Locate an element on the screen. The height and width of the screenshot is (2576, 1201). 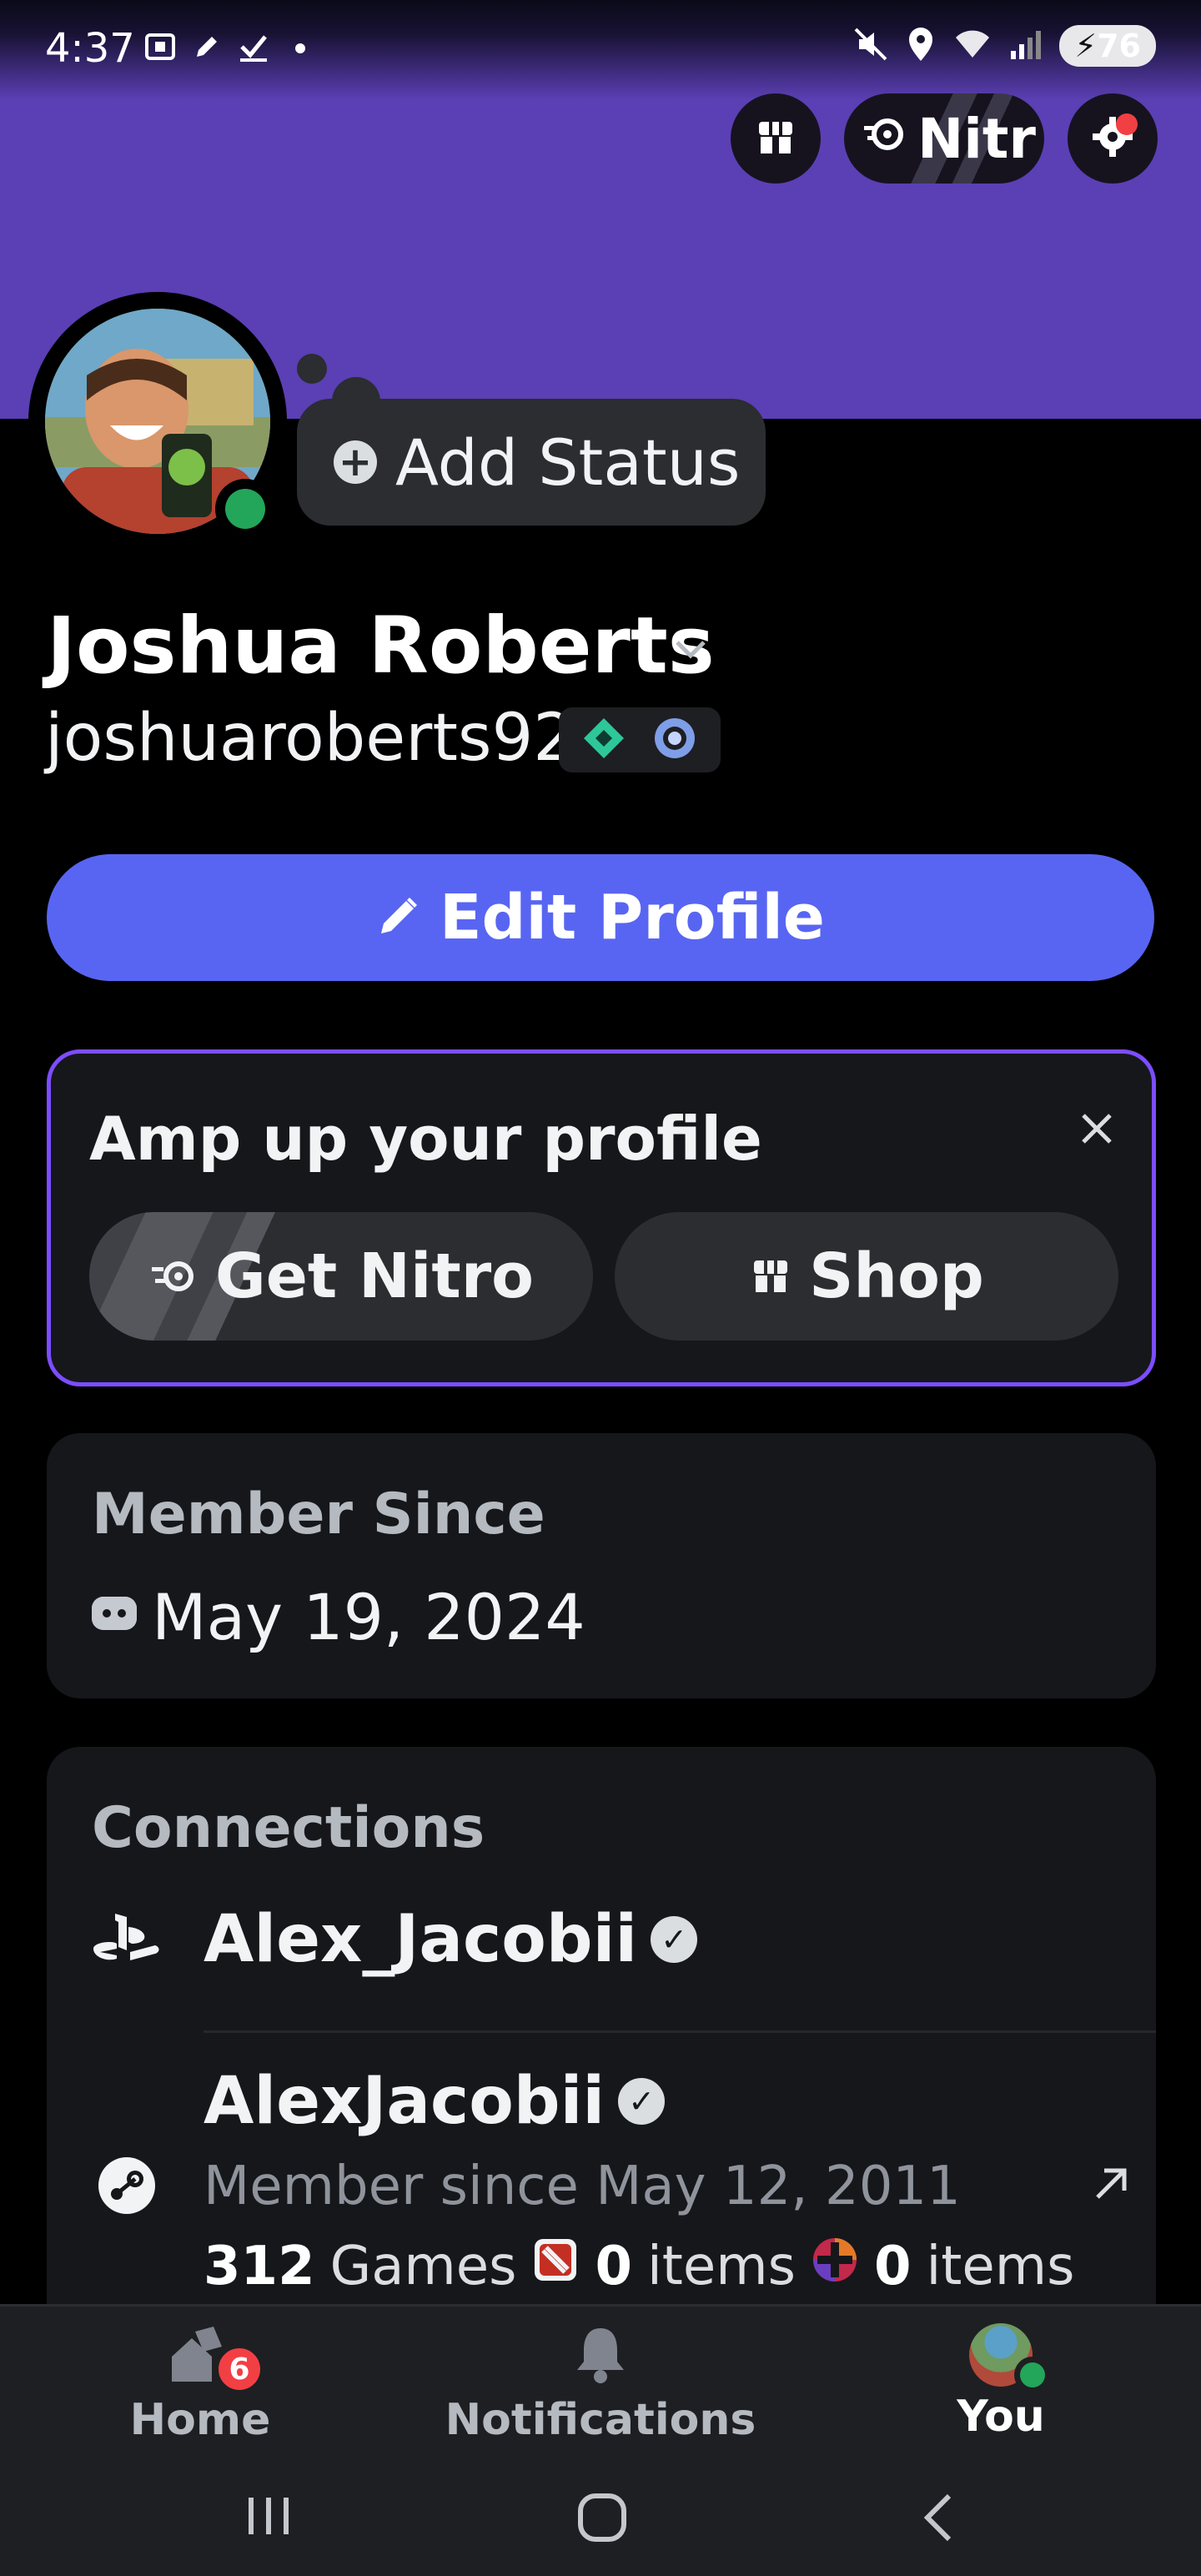
connection-steam: AlexJacobii ✓ is located at coordinates (435, 2101).